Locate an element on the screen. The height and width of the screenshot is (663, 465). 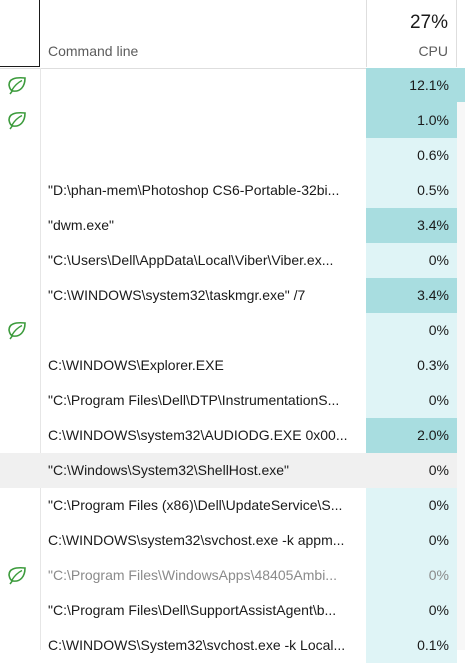
command-line-cell: "C:\Windows\System32\ShellHost.exe" is located at coordinates (169, 470).